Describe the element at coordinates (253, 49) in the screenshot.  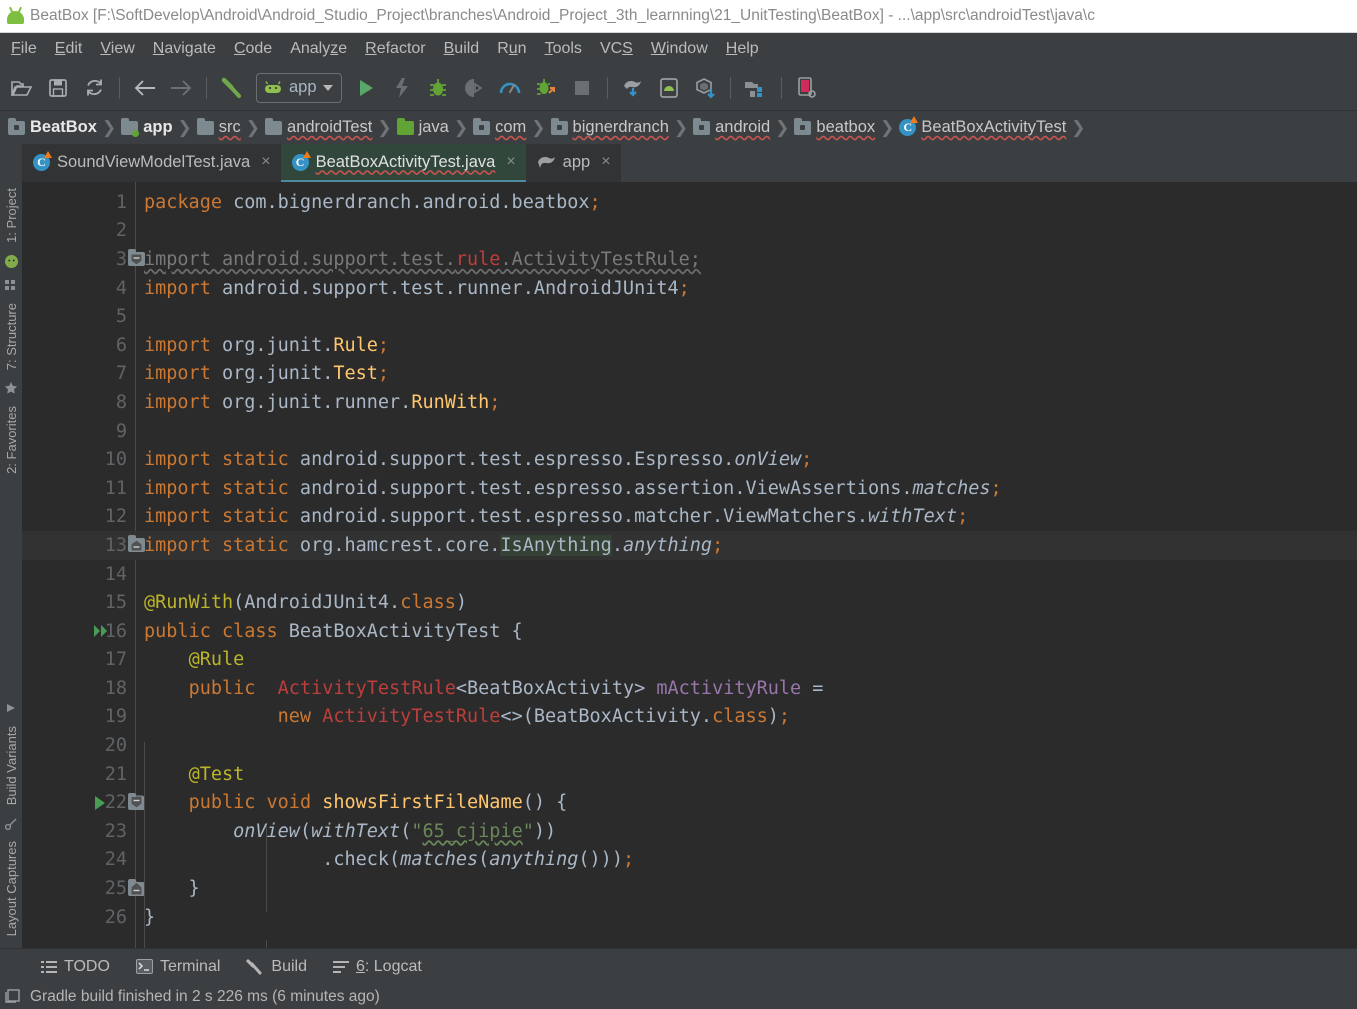
I see `menu-code: Code` at that location.